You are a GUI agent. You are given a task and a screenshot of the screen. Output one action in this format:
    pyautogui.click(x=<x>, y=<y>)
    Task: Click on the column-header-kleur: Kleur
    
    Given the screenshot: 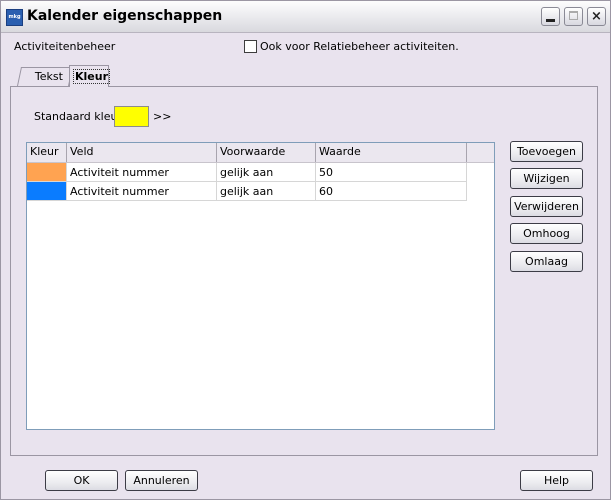 What is the action you would take?
    pyautogui.click(x=47, y=152)
    